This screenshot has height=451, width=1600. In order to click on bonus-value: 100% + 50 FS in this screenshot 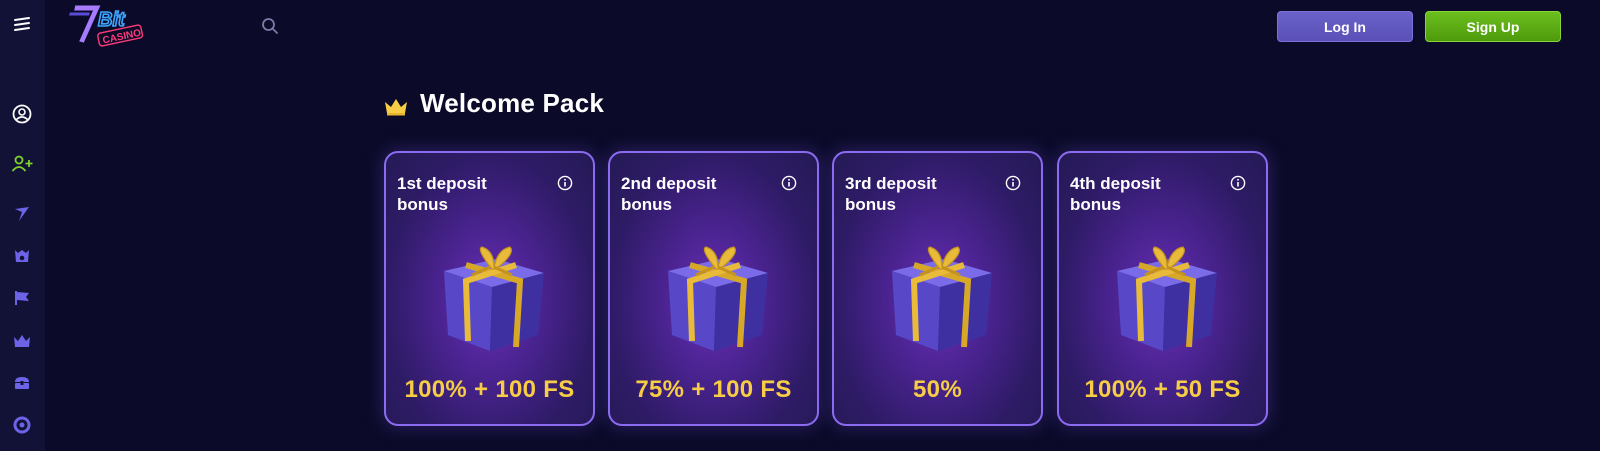, I will do `click(1162, 389)`.